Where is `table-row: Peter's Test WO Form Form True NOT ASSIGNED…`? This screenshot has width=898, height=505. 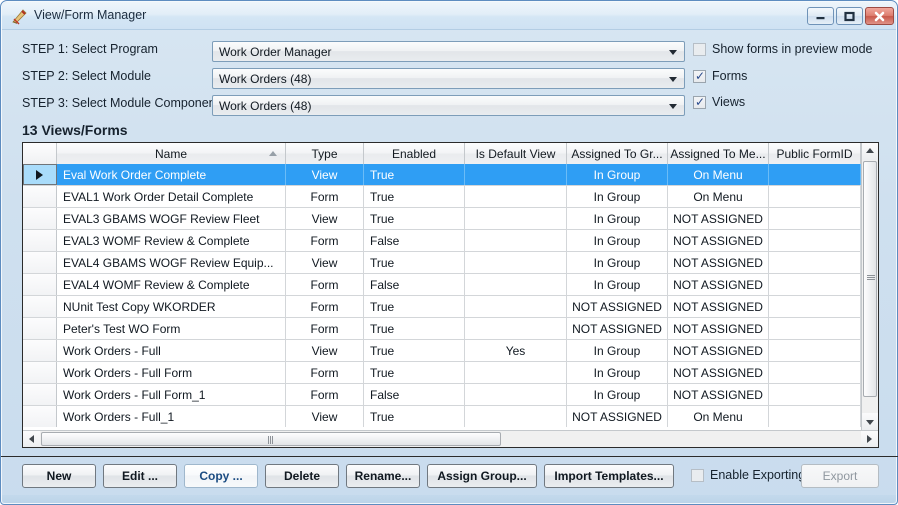
table-row: Peter's Test WO Form Form True NOT ASSIGNED… is located at coordinates (450, 329).